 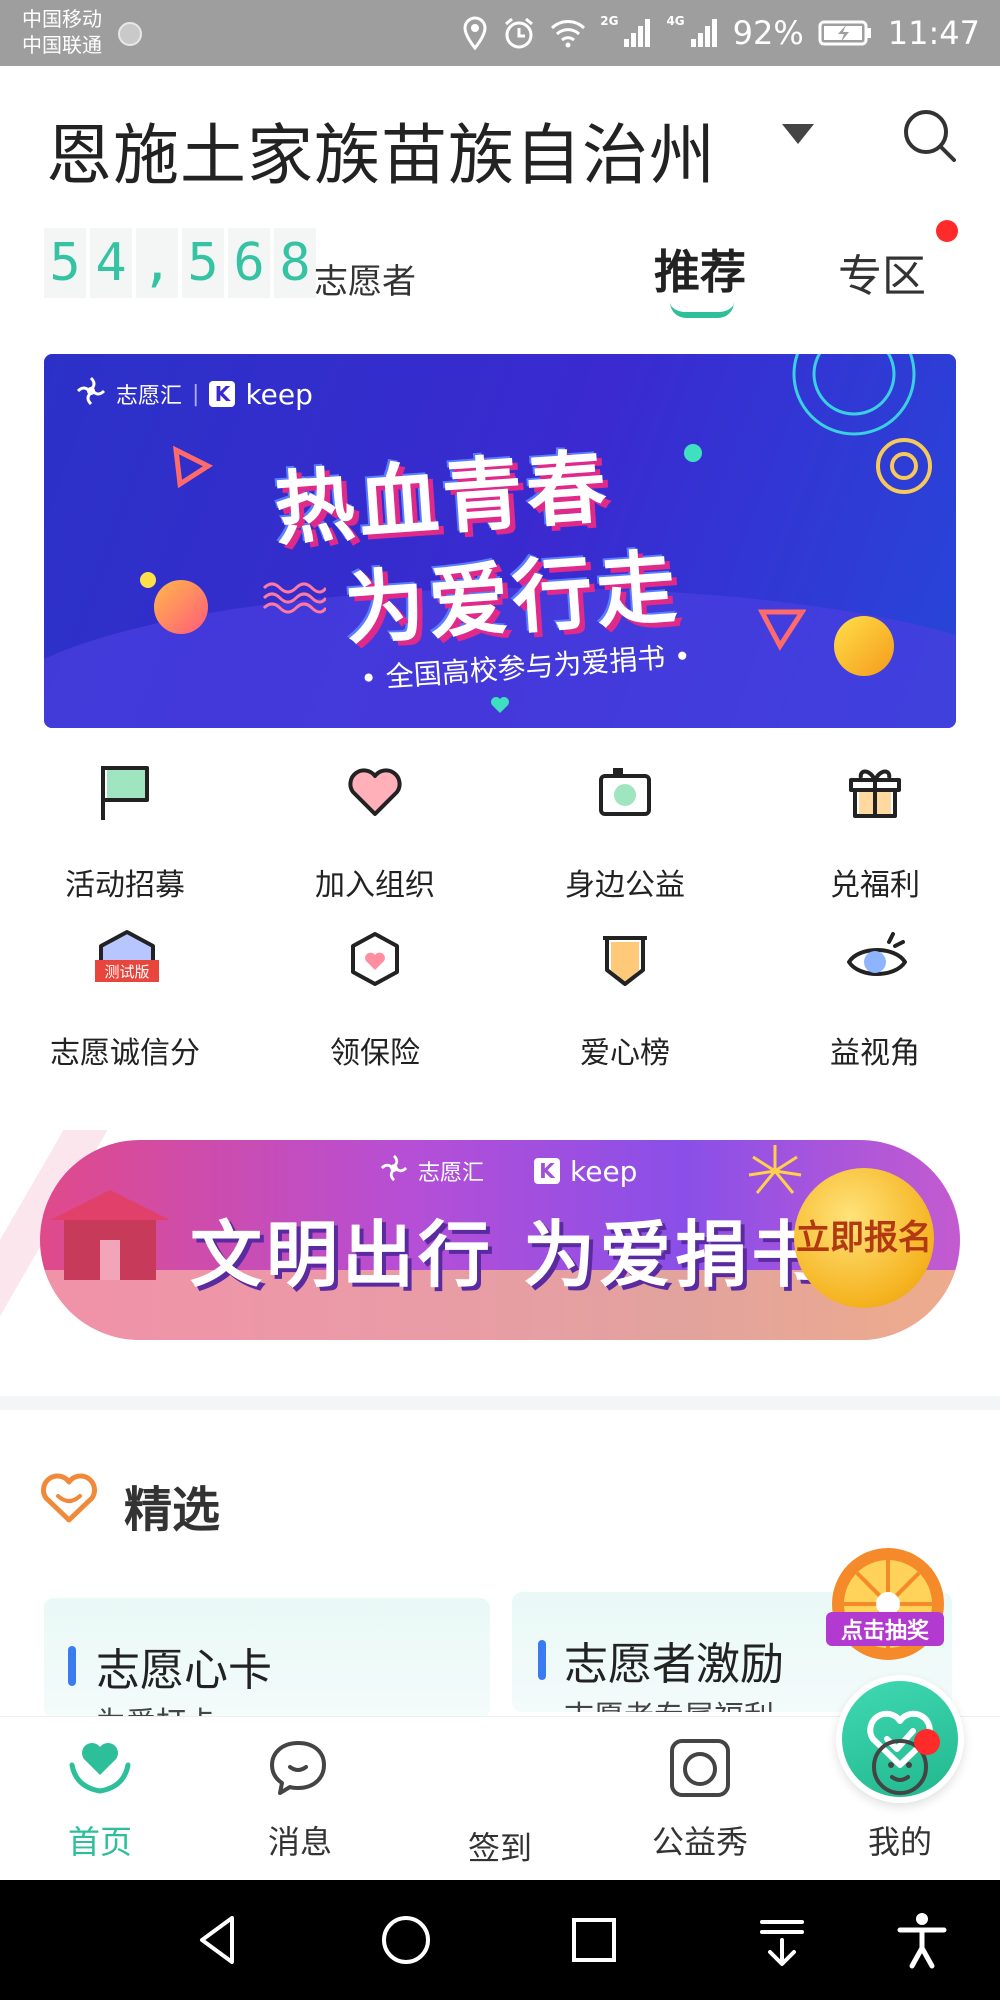 What do you see at coordinates (100, 1767) in the screenshot?
I see `home-heart-icon` at bounding box center [100, 1767].